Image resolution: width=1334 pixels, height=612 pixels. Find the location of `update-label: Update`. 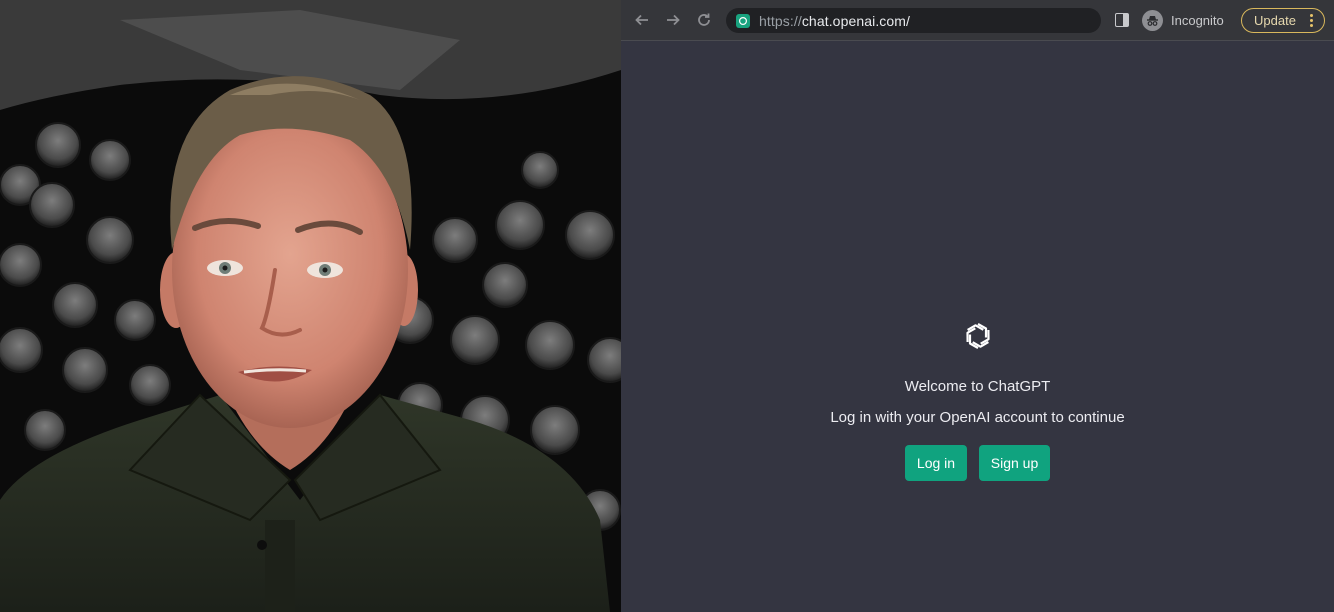

update-label: Update is located at coordinates (1275, 20).